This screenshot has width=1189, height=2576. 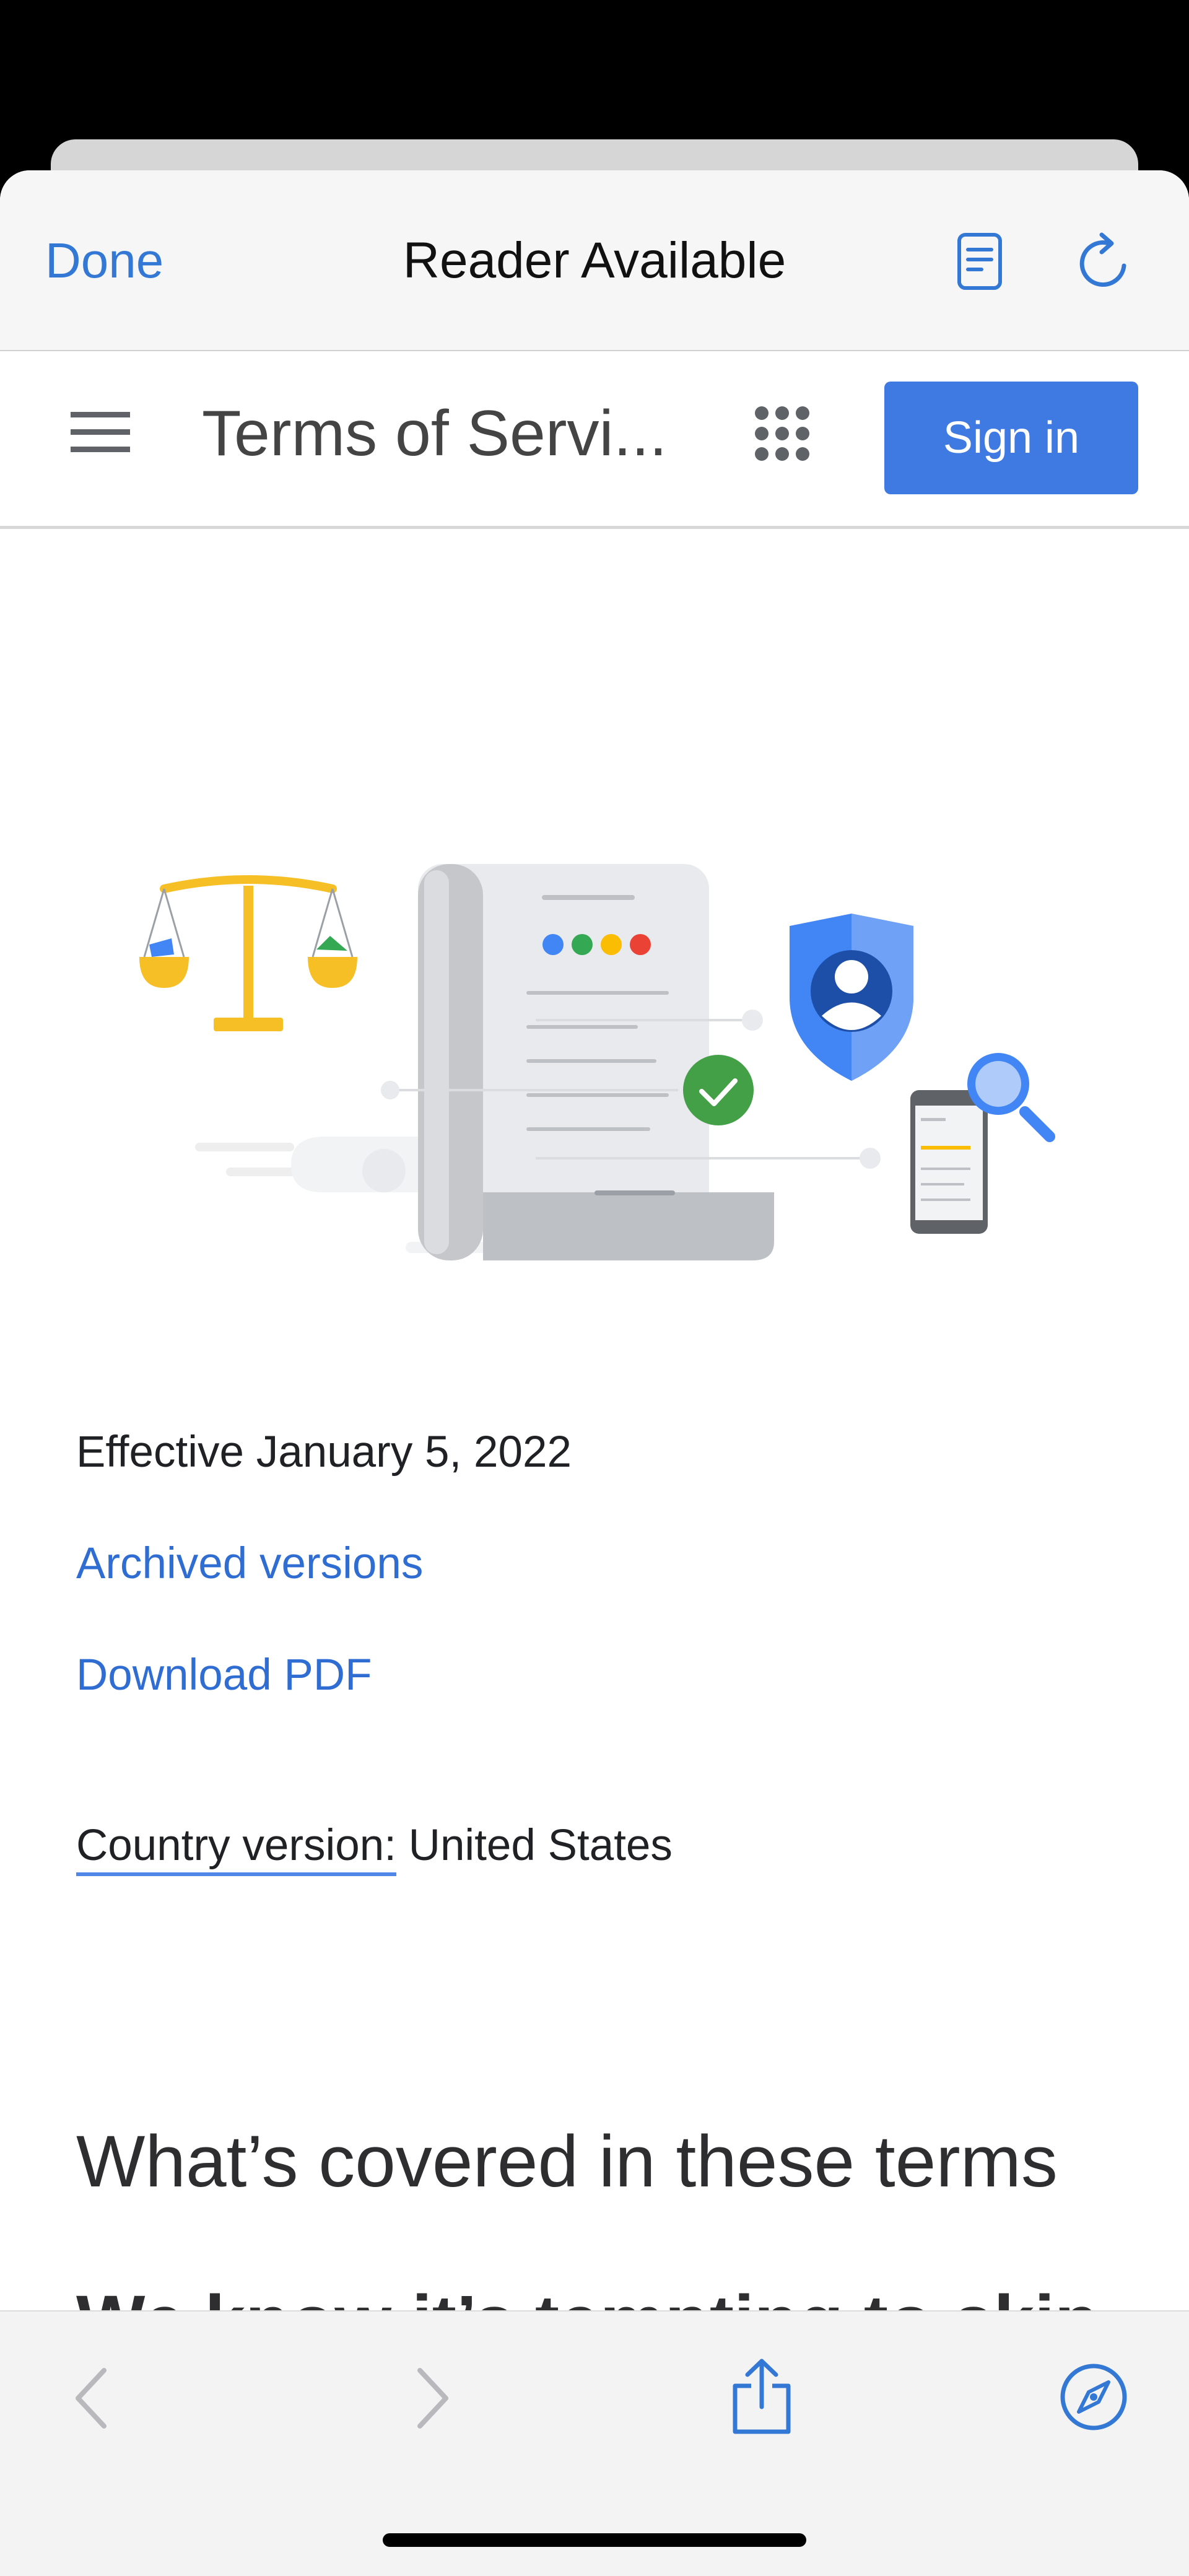 I want to click on country-version: Country version: United States, so click(x=374, y=1846).